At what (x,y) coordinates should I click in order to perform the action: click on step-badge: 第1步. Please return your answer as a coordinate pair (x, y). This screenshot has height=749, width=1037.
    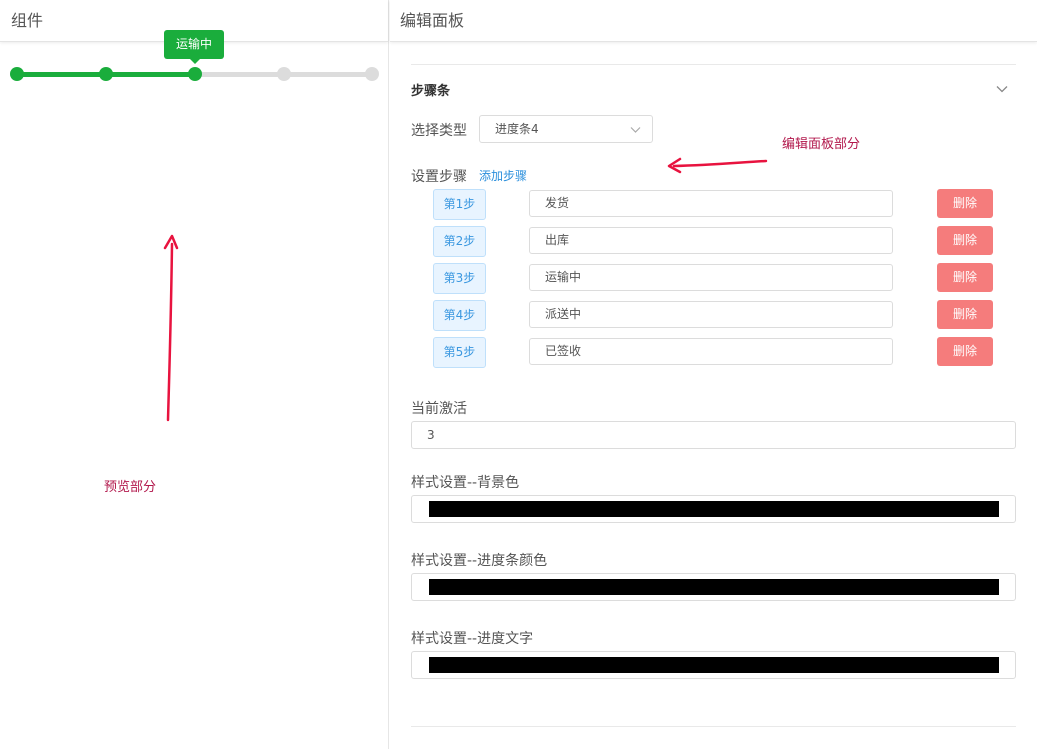
    Looking at the image, I should click on (459, 204).